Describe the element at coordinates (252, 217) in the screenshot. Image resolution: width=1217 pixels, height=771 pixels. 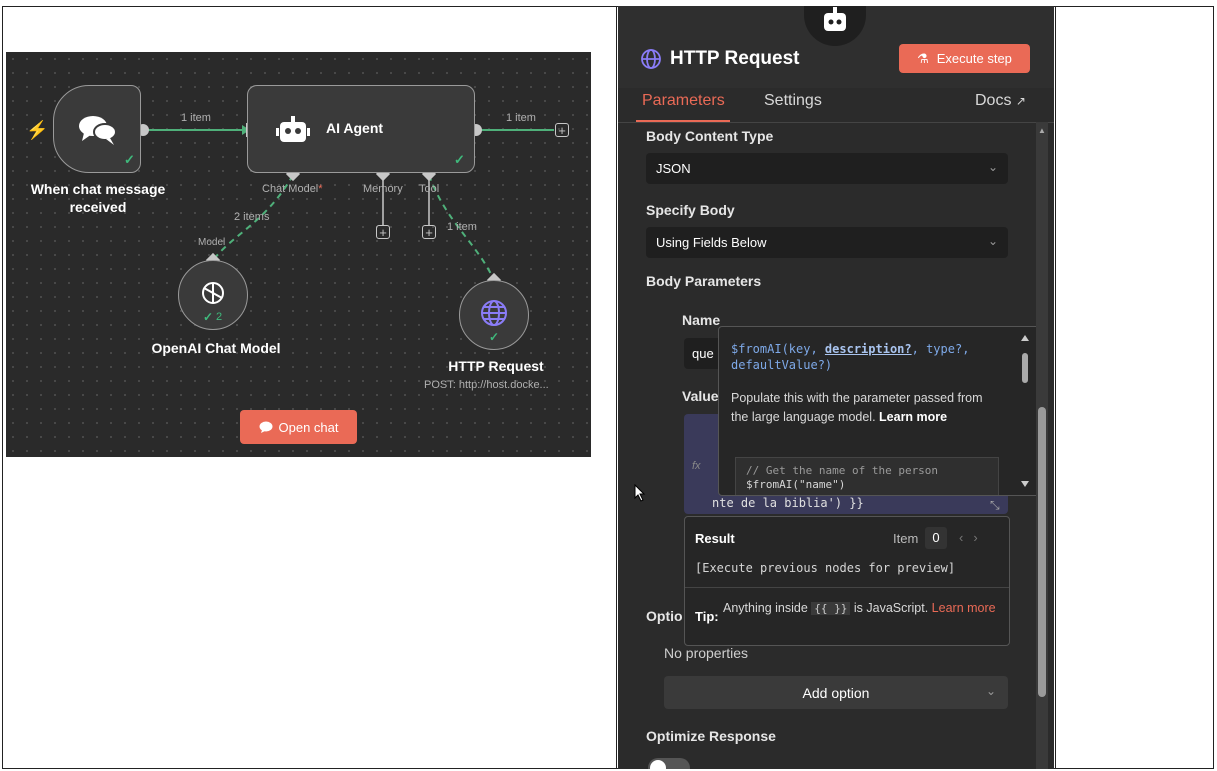
I see `edge-label-model-items: 2 items` at that location.